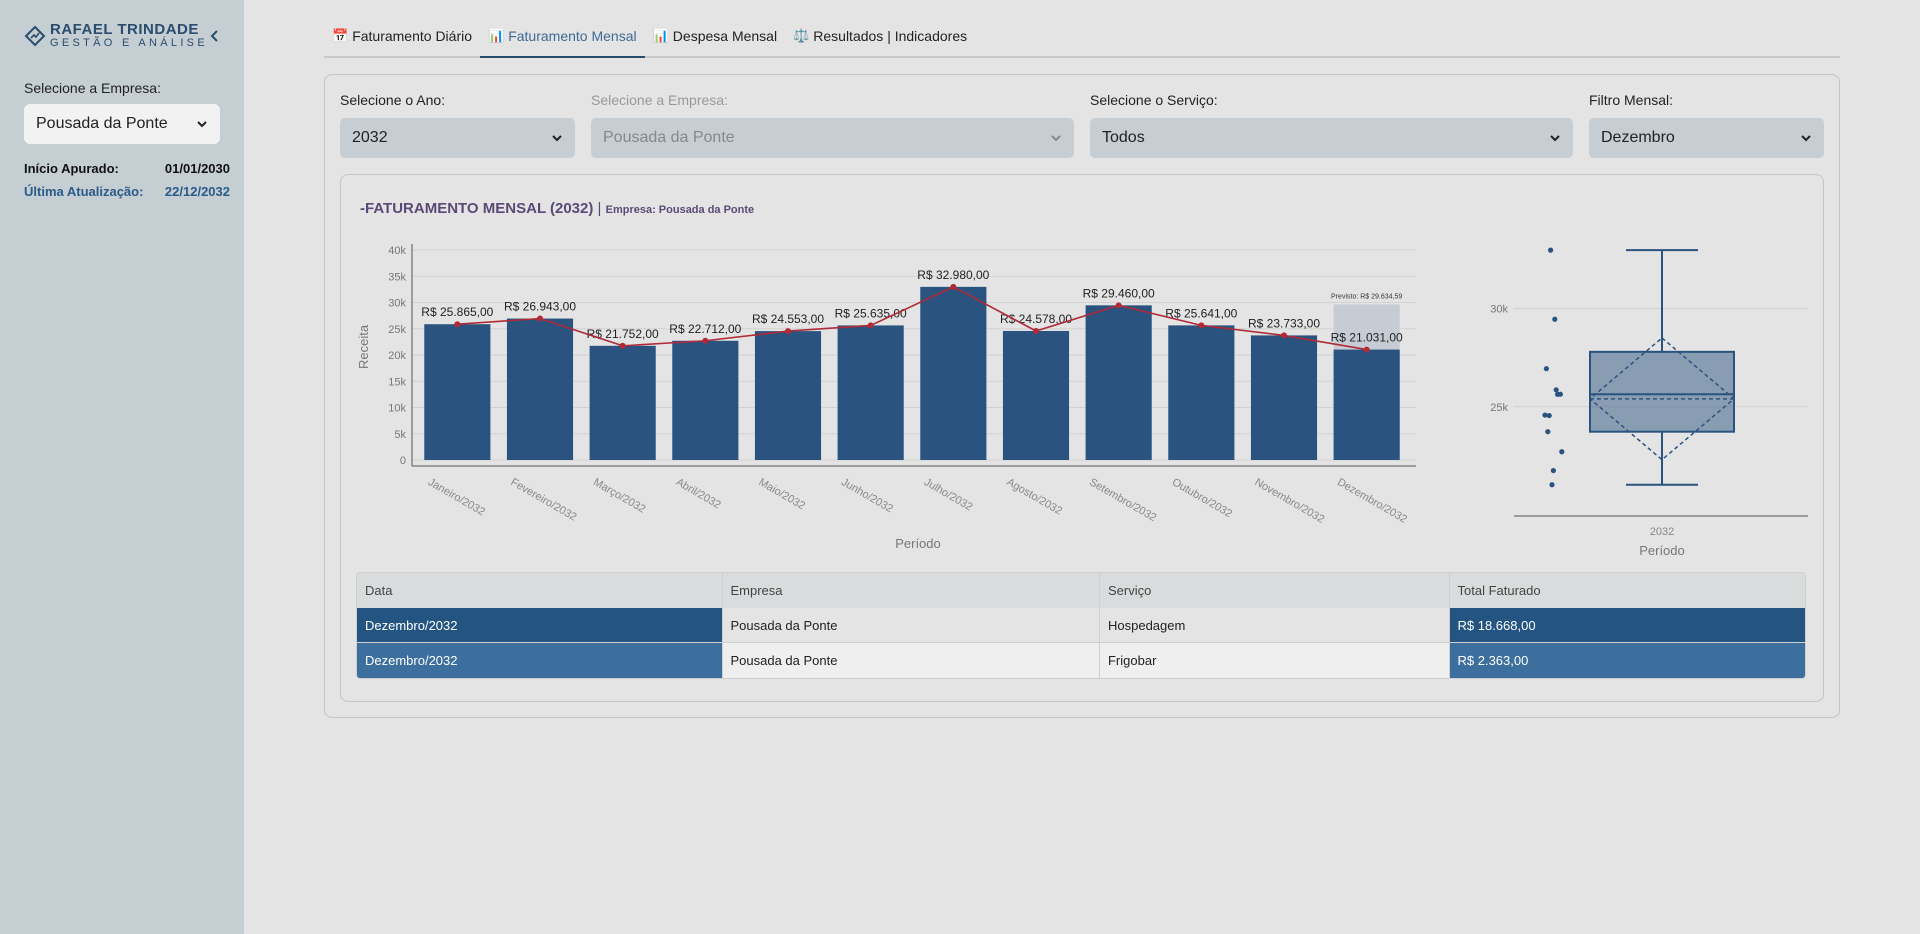 This screenshot has width=1920, height=934. Describe the element at coordinates (92, 88) in the screenshot. I see `company-select-label: Selecione a Empresa:` at that location.